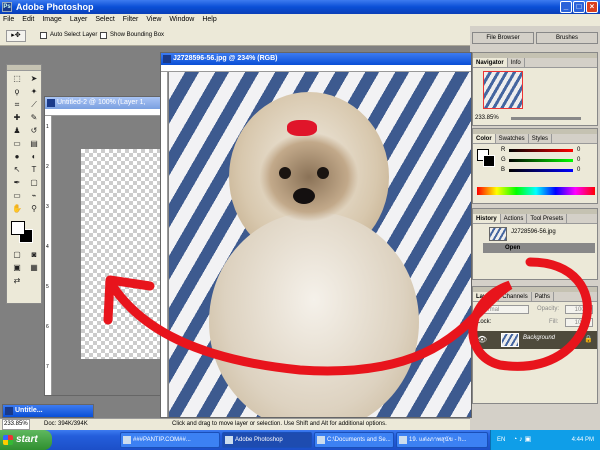  What do you see at coordinates (545, 440) in the screenshot?
I see `system-tray: EN ◔ ♪ ▣ 4:44 PM` at bounding box center [545, 440].